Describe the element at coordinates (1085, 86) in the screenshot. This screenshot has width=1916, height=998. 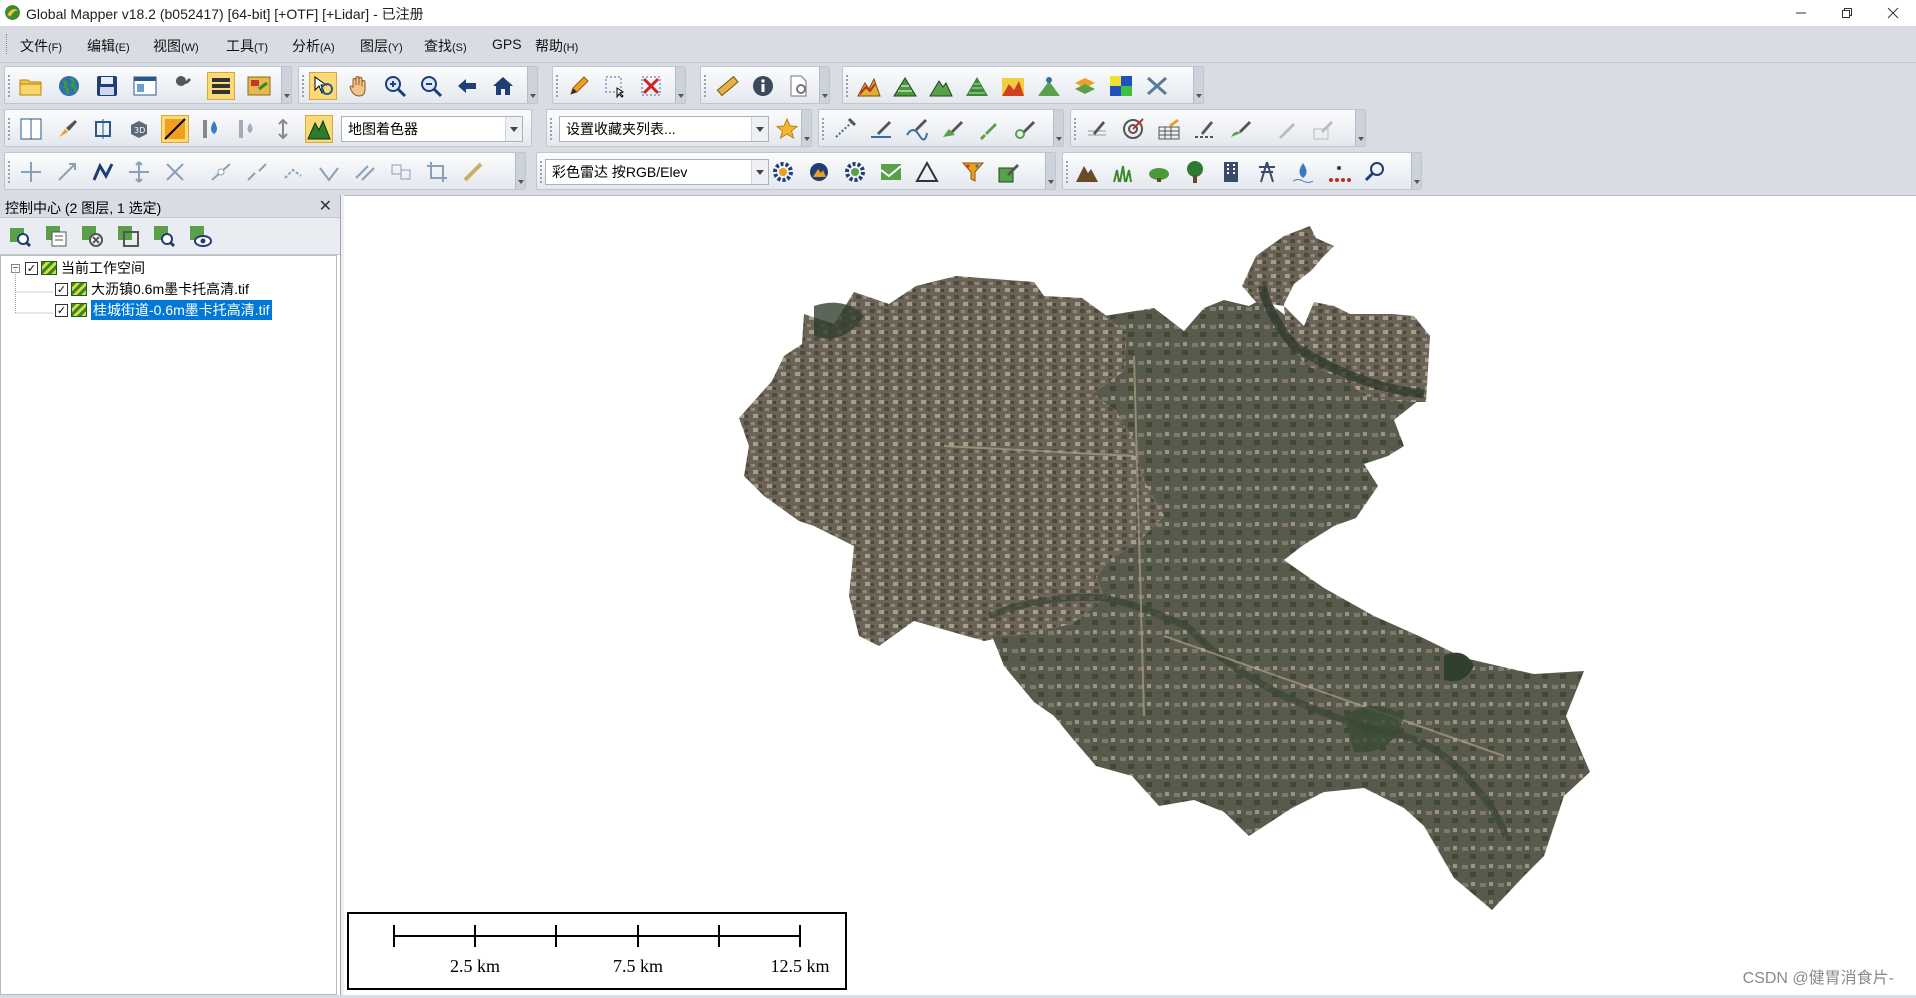
I see `combine-terrain-button` at that location.